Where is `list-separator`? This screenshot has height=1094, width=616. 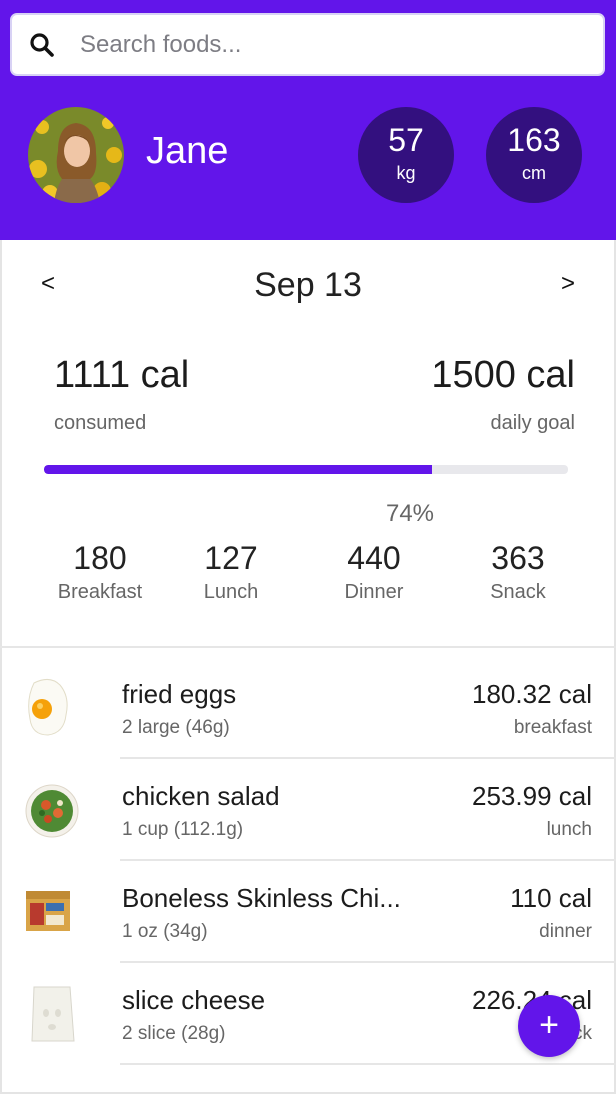 list-separator is located at coordinates (368, 1064).